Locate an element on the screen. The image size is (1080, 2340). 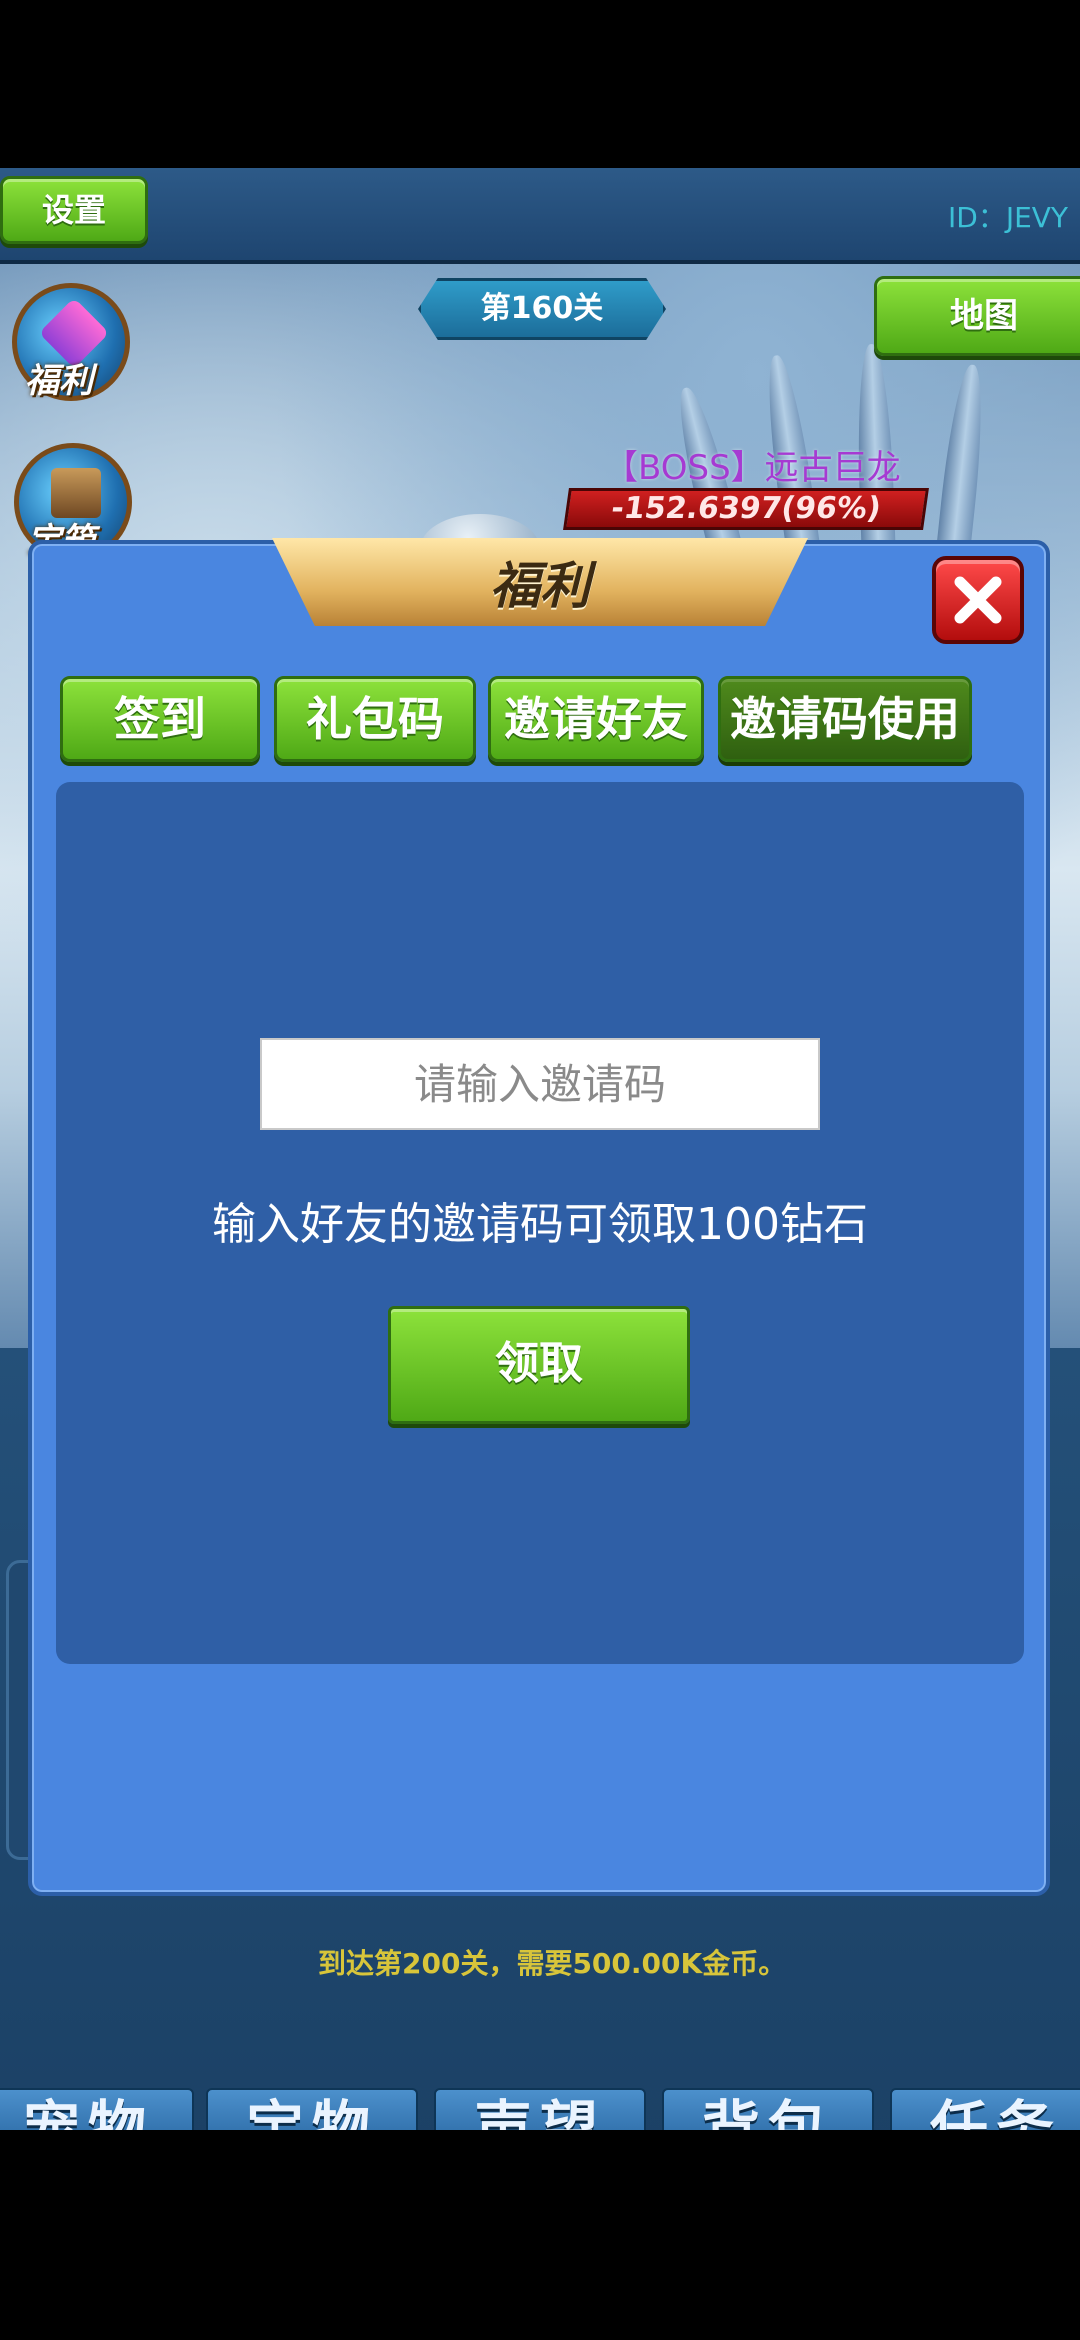
boss-hp-bar: -152.6397(96%) is located at coordinates (746, 509).